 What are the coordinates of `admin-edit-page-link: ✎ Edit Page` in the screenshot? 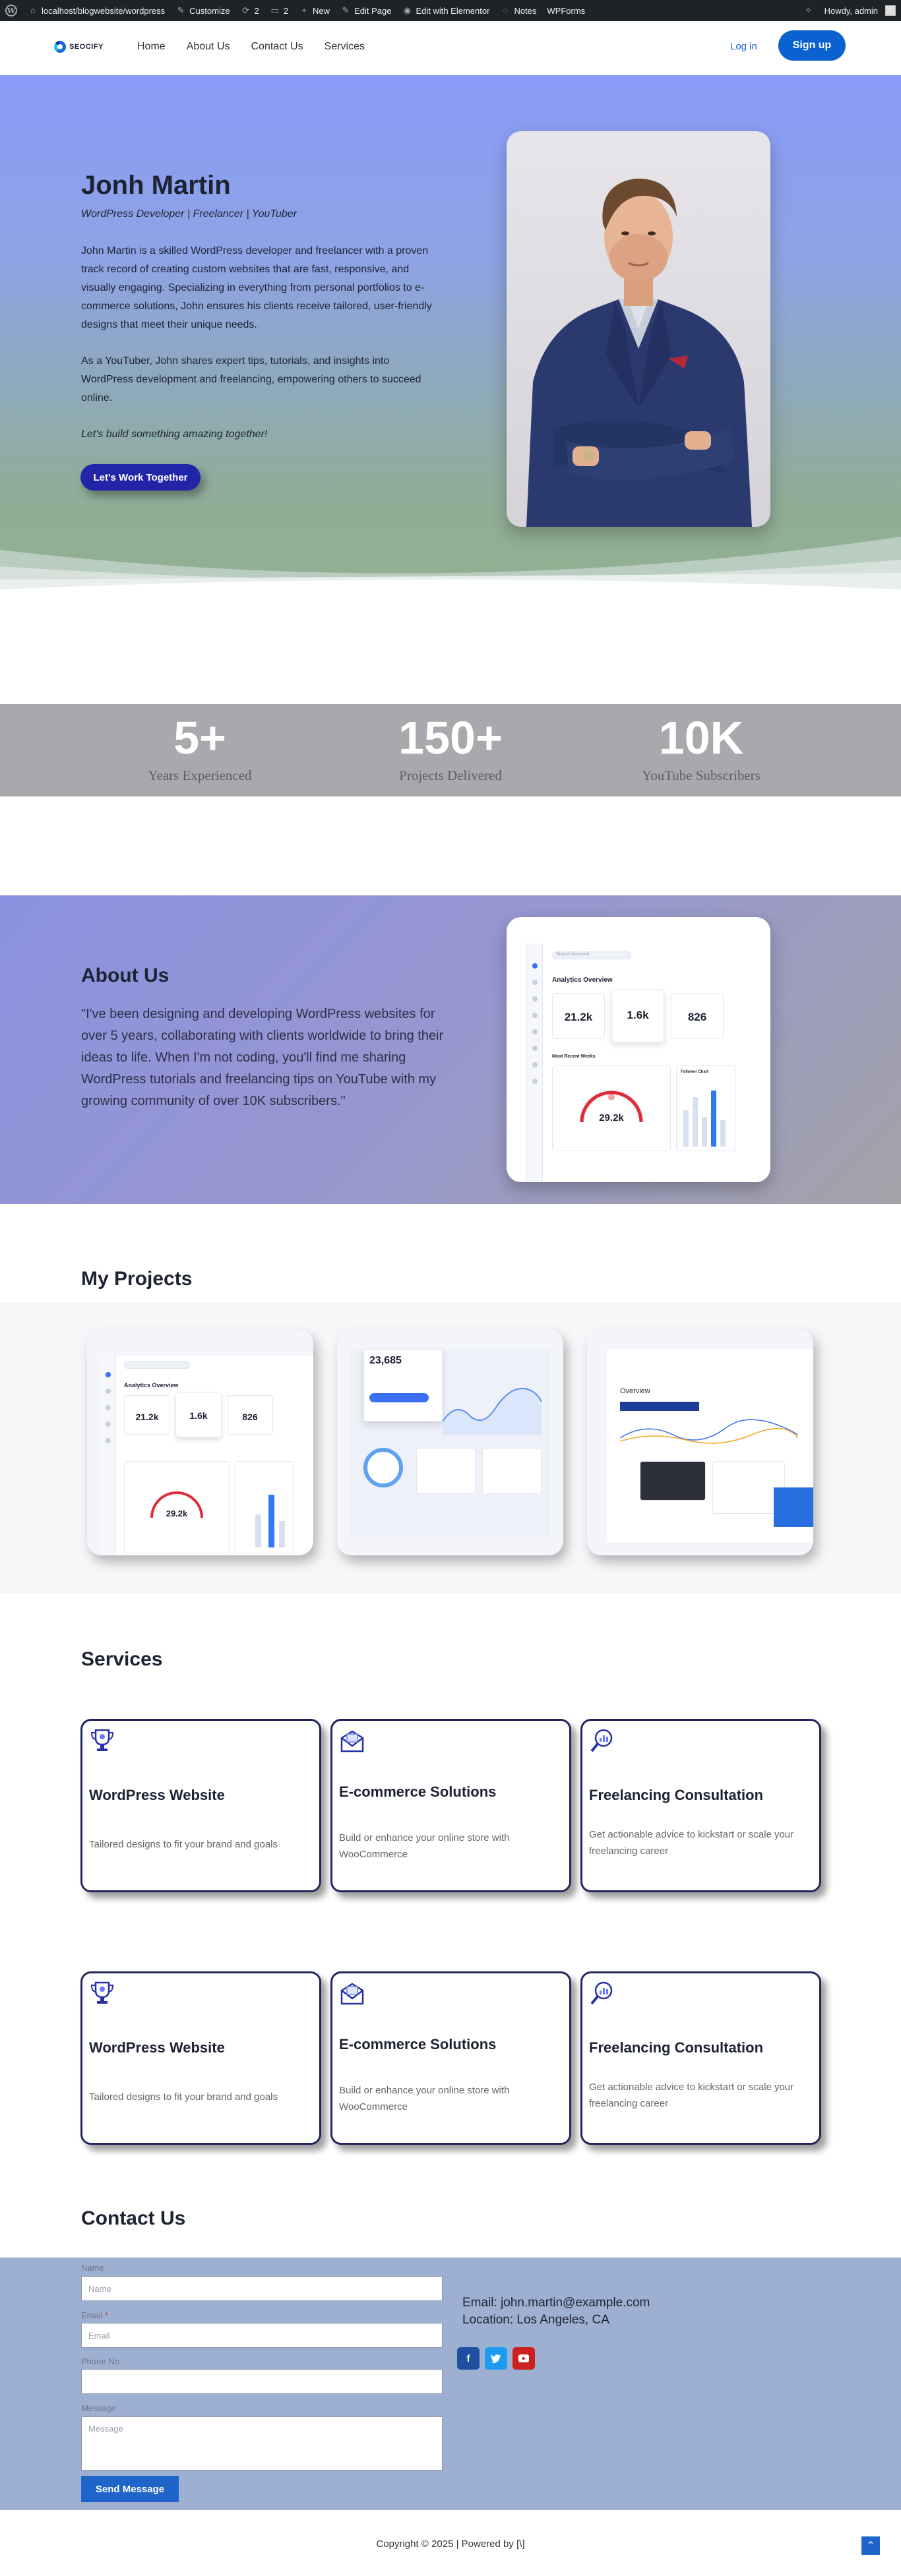 It's located at (365, 10).